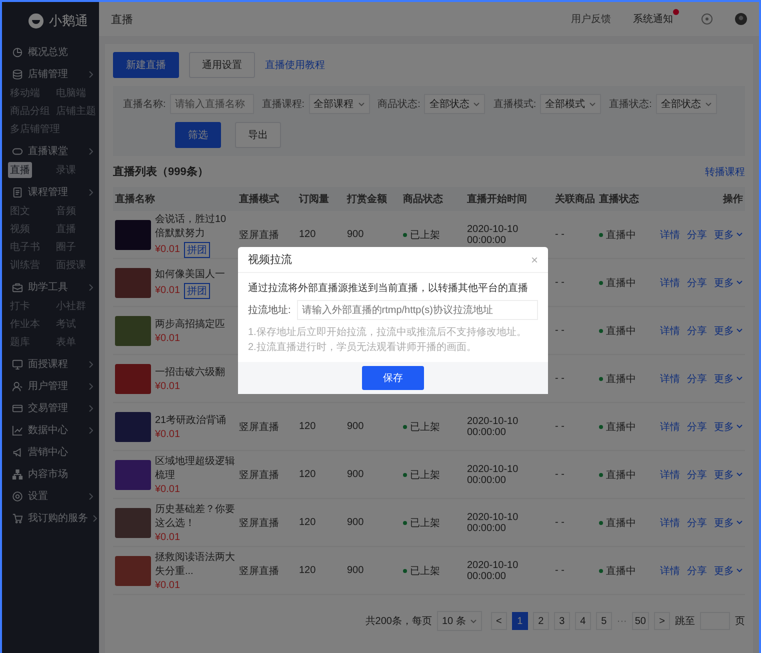  What do you see at coordinates (591, 19) in the screenshot?
I see `feedback-link: 用户反馈` at bounding box center [591, 19].